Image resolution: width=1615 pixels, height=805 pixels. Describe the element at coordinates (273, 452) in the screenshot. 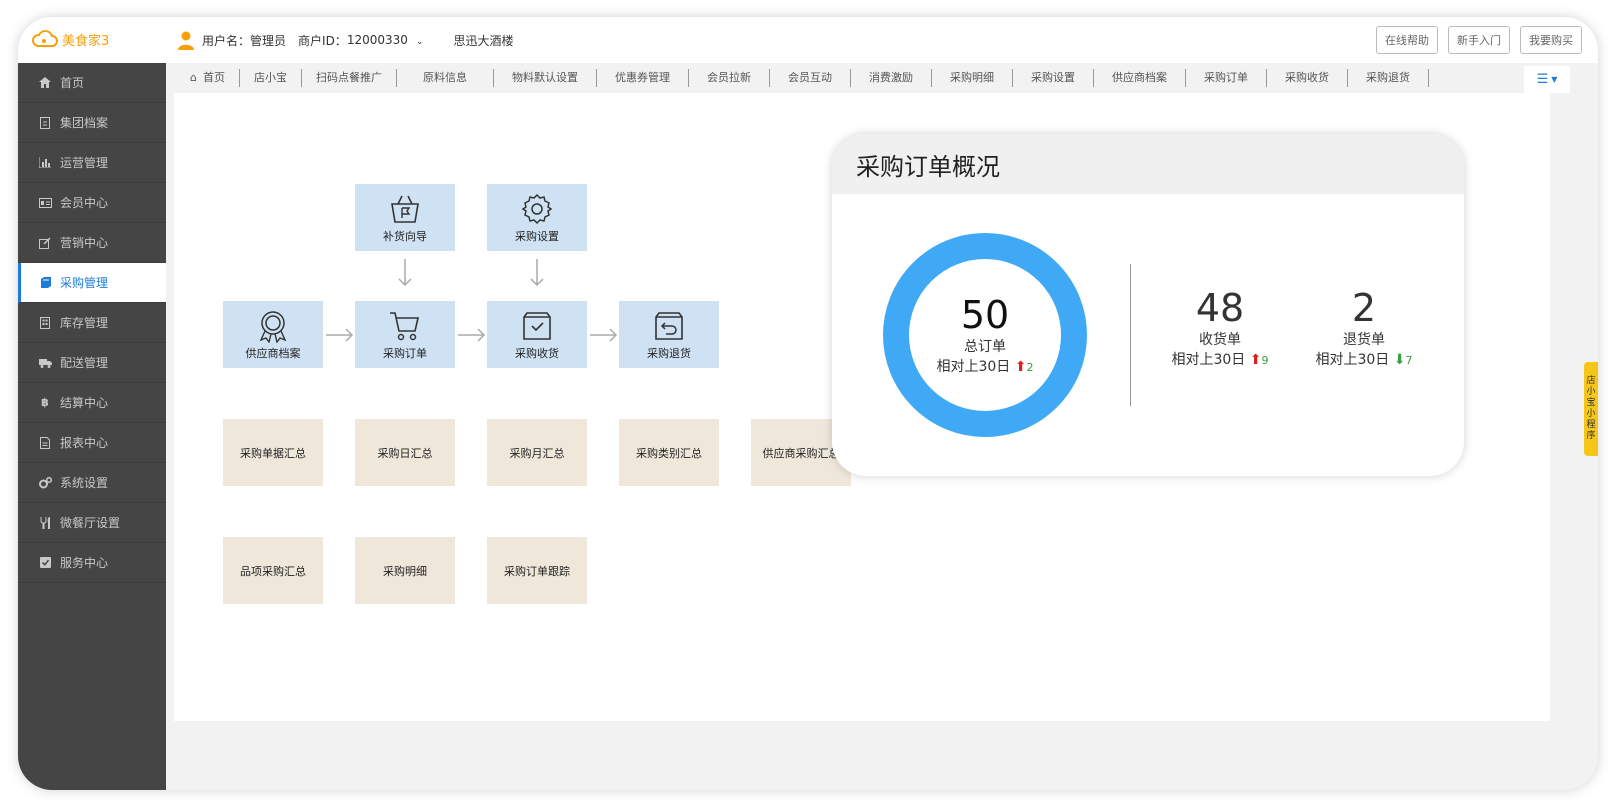

I see `report-tile-document-summary: 采购单据汇总` at that location.